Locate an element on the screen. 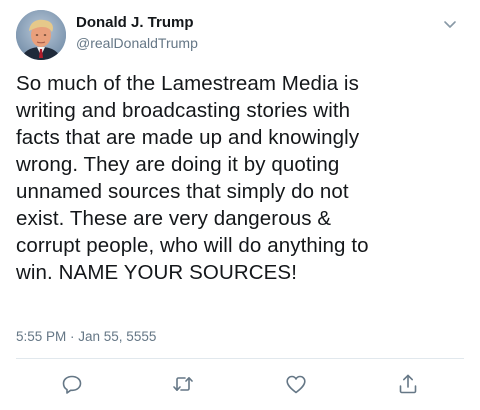 Image resolution: width=480 pixels, height=410 pixels. author-names: Donald J. Trump @realDonaldTrump is located at coordinates (137, 33).